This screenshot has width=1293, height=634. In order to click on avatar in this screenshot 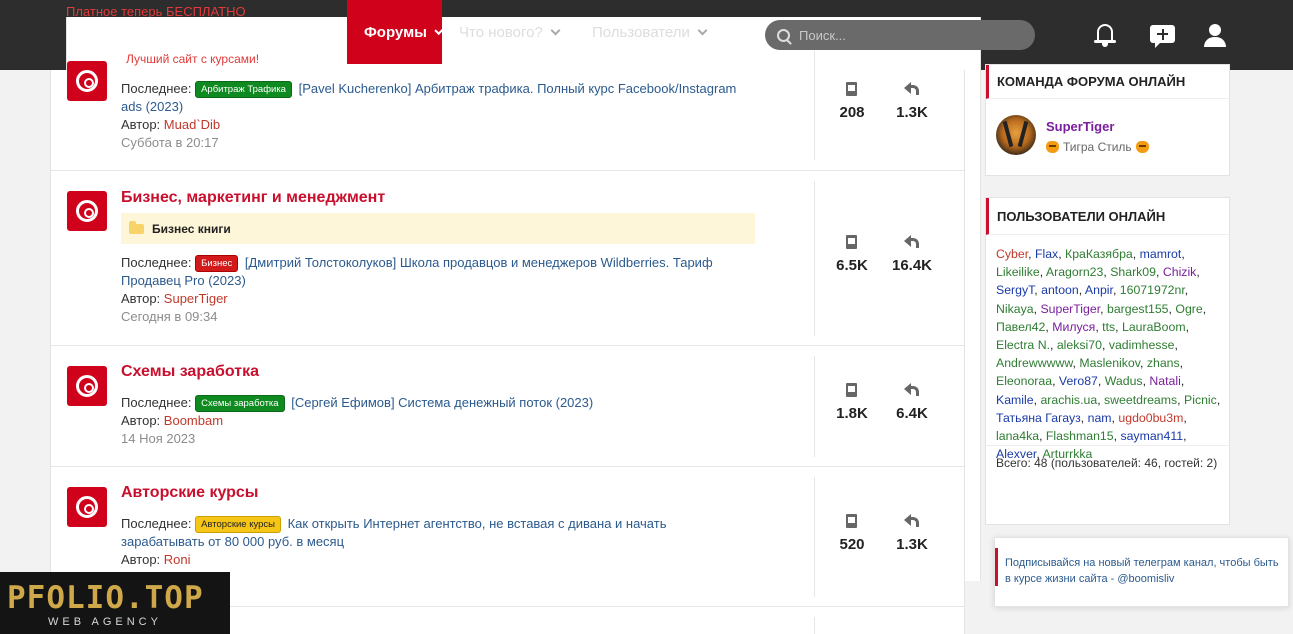, I will do `click(1016, 135)`.